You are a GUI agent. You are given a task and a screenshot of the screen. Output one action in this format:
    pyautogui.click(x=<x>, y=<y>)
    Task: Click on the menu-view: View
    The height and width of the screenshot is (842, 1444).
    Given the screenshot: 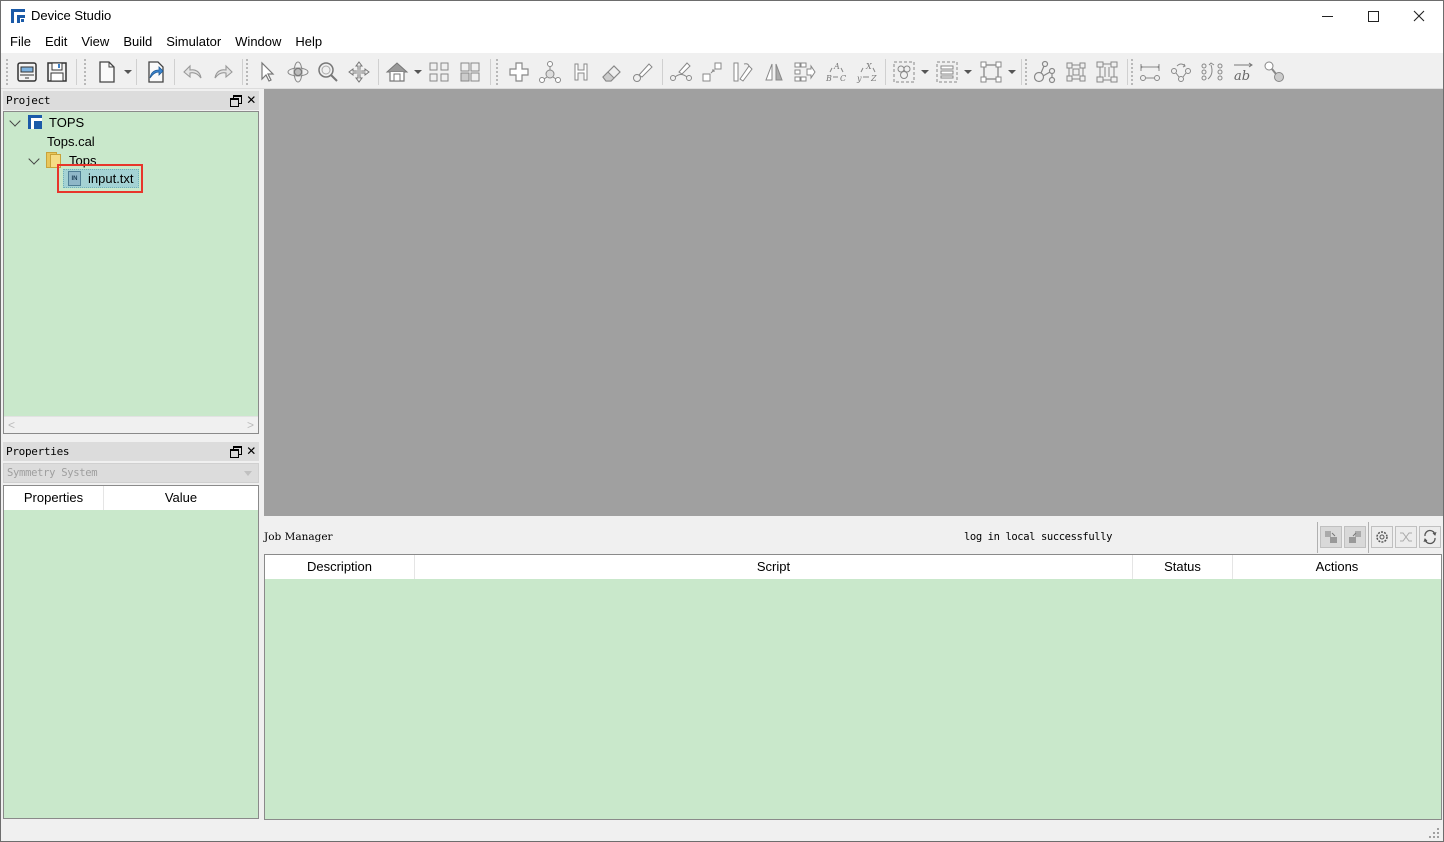 What is the action you would take?
    pyautogui.click(x=95, y=42)
    